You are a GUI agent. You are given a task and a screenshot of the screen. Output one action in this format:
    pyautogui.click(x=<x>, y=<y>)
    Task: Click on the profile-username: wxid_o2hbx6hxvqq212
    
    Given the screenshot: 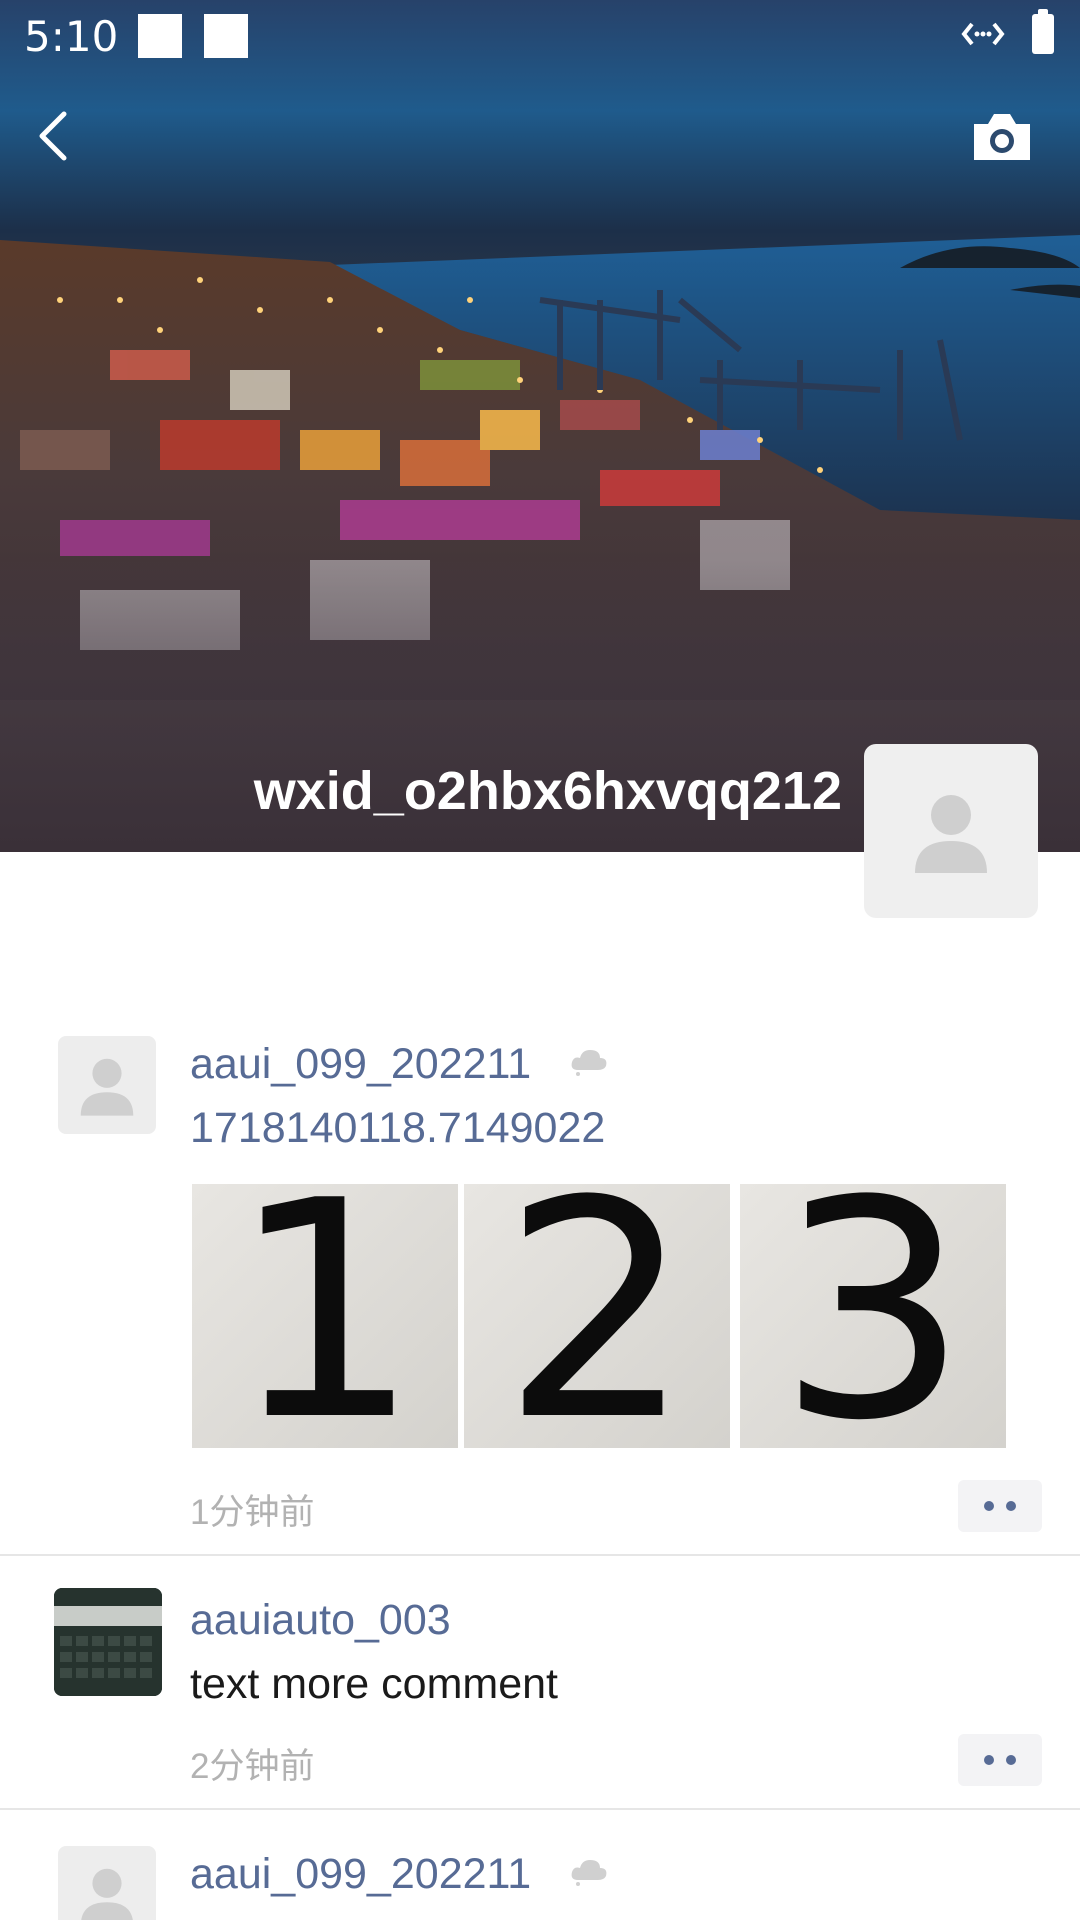 What is the action you would take?
    pyautogui.click(x=547, y=791)
    